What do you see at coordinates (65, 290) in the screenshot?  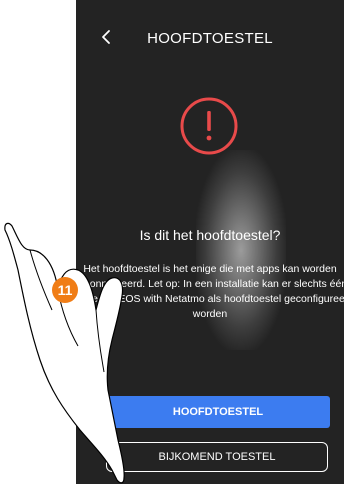 I see `step-number-badge: 11` at bounding box center [65, 290].